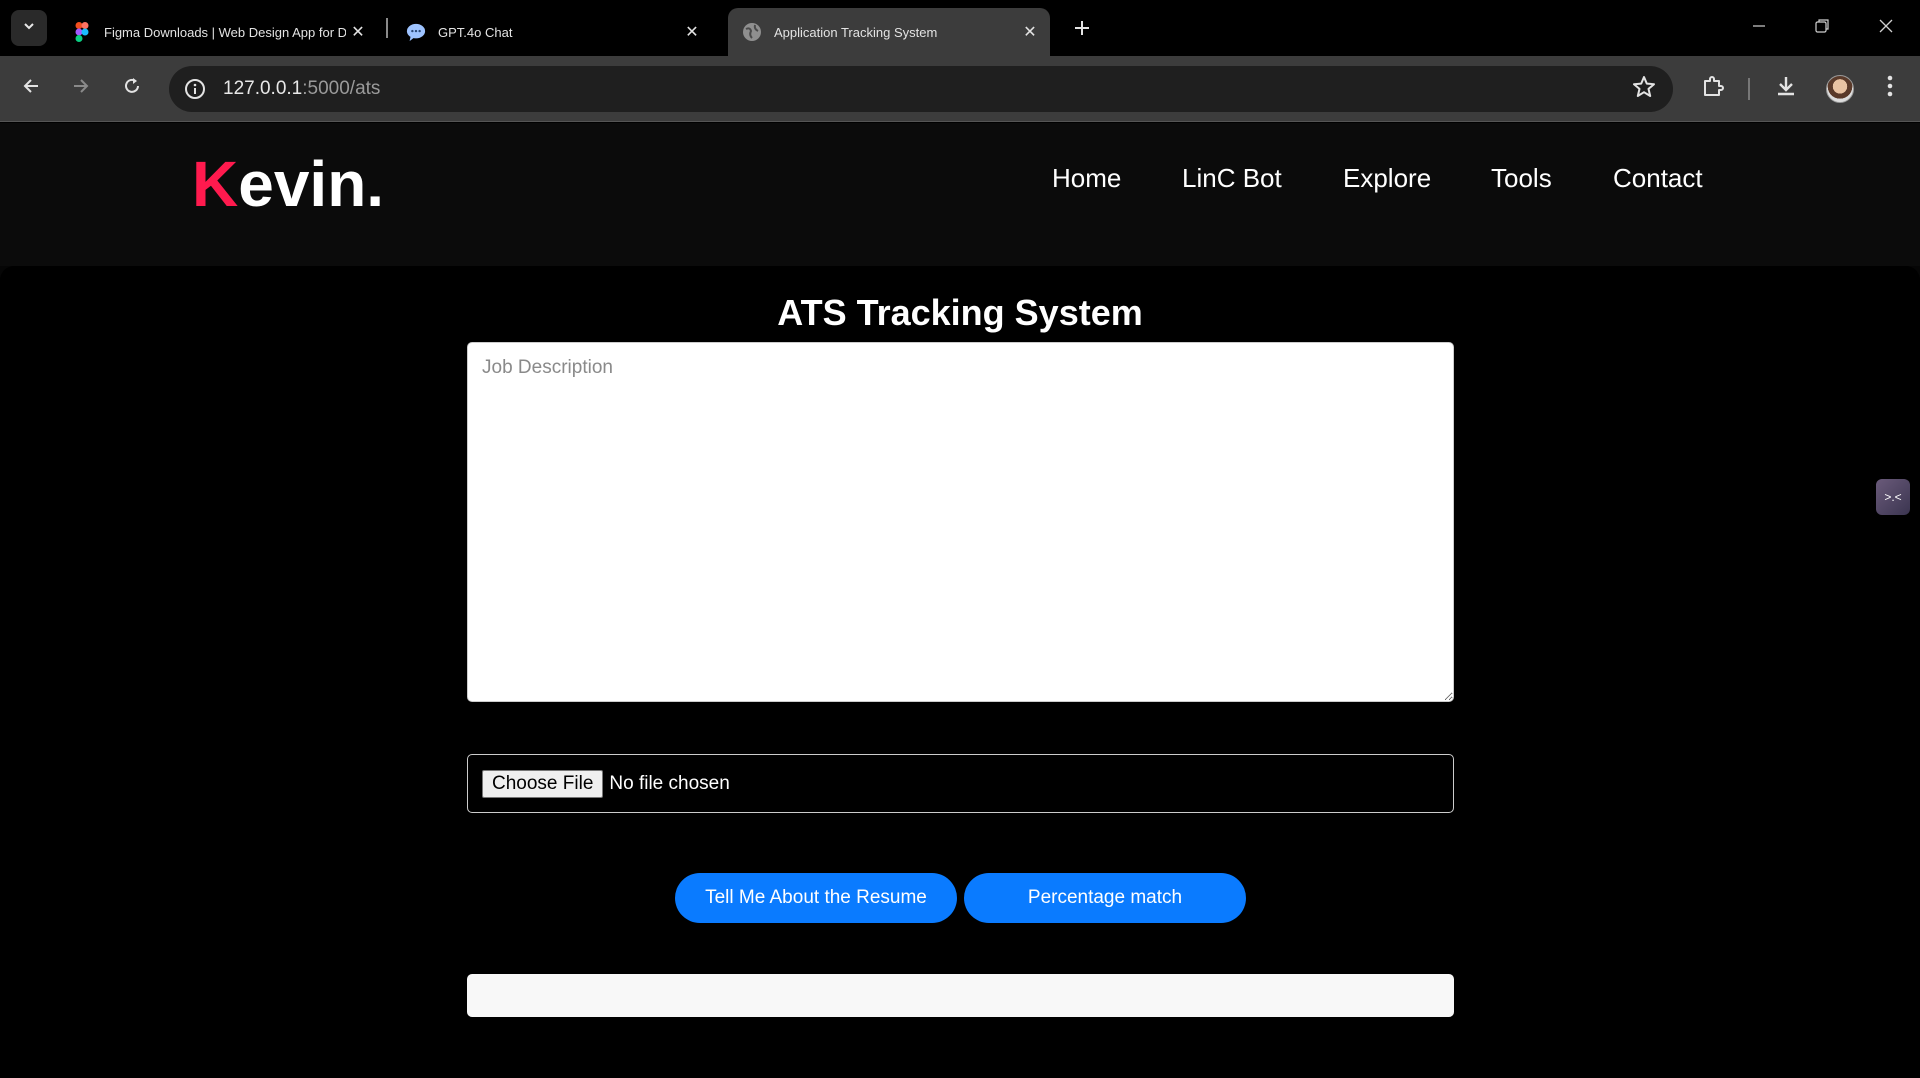 This screenshot has height=1078, width=1920. I want to click on choose-file-button: Choose File, so click(543, 783).